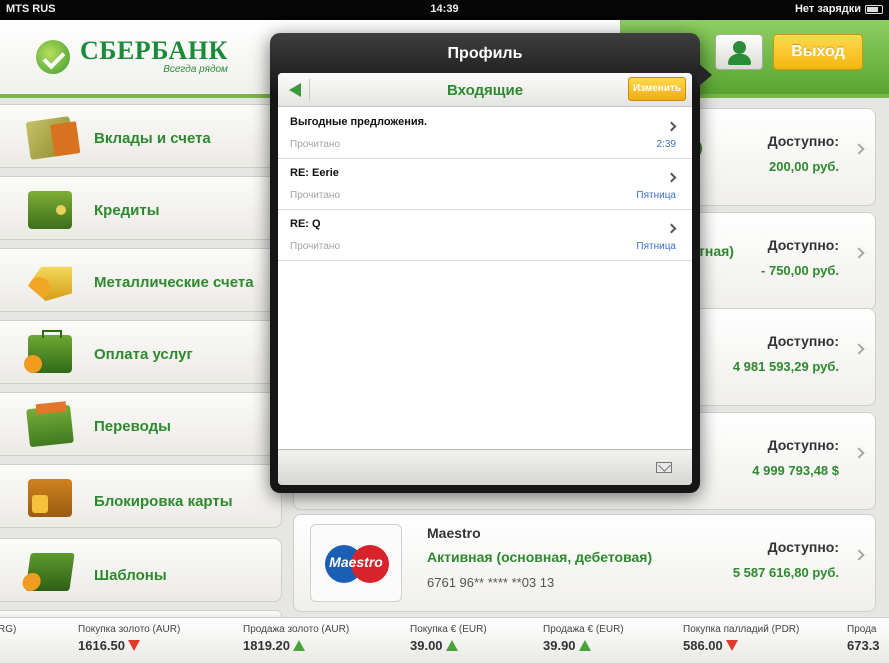 The height and width of the screenshot is (663, 889). What do you see at coordinates (50, 138) in the screenshot?
I see `money-icon` at bounding box center [50, 138].